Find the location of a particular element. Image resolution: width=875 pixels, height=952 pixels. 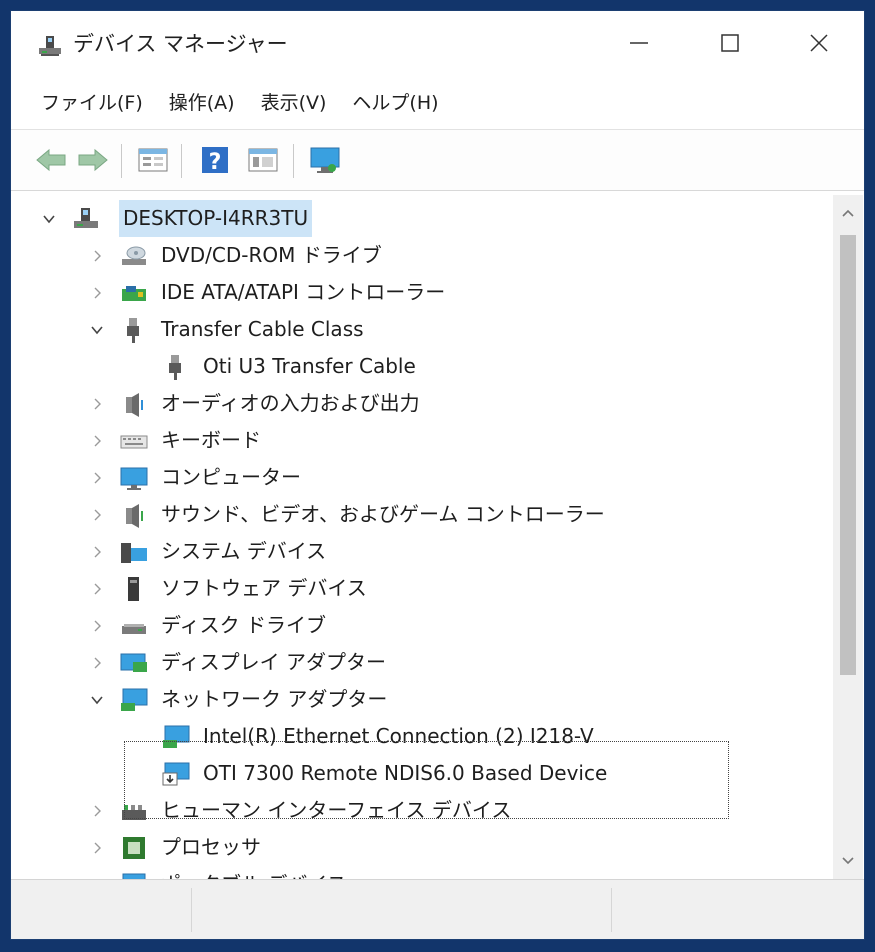

tree-item: ソフトウェア デバイス is located at coordinates (426, 588).